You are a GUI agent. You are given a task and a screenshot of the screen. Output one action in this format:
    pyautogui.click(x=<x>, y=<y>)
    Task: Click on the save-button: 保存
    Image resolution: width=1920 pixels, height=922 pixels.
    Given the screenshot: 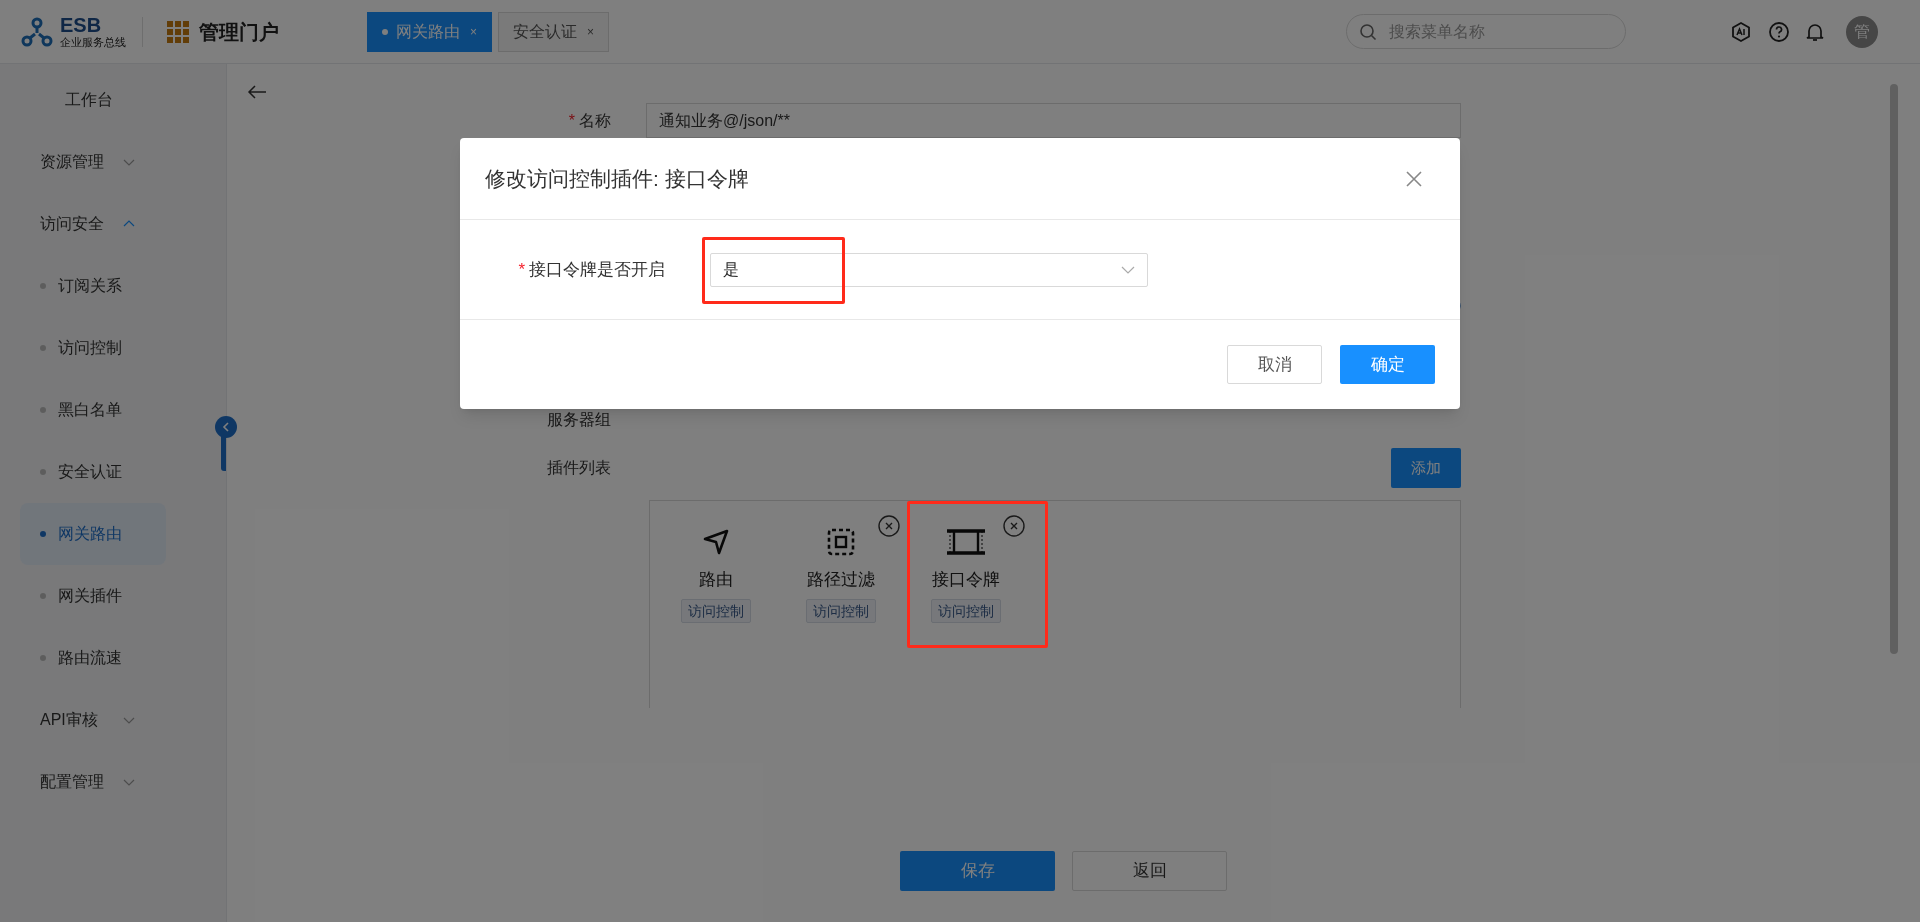 What is the action you would take?
    pyautogui.click(x=977, y=871)
    